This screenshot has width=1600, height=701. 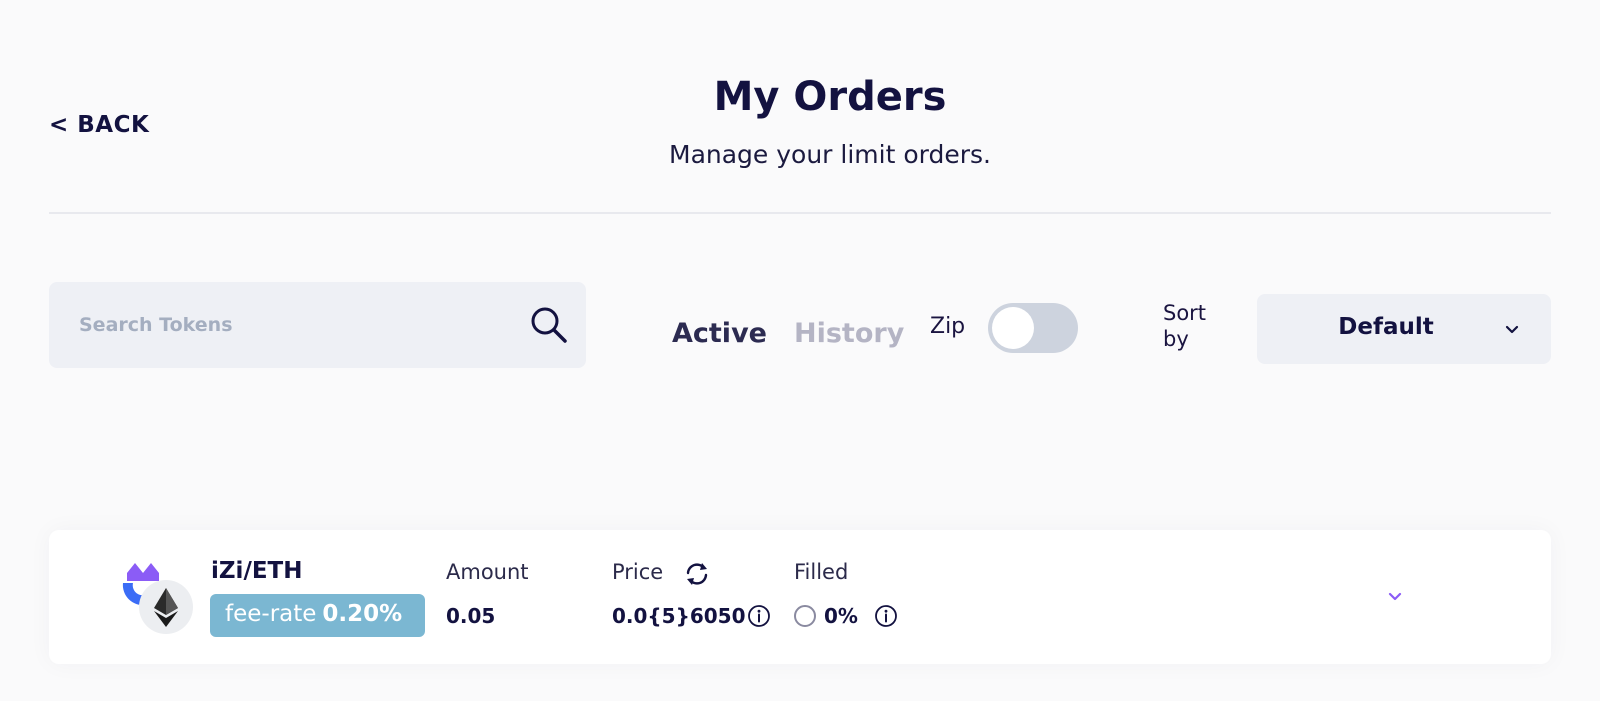 What do you see at coordinates (1185, 326) in the screenshot?
I see `sort-label: Sort by` at bounding box center [1185, 326].